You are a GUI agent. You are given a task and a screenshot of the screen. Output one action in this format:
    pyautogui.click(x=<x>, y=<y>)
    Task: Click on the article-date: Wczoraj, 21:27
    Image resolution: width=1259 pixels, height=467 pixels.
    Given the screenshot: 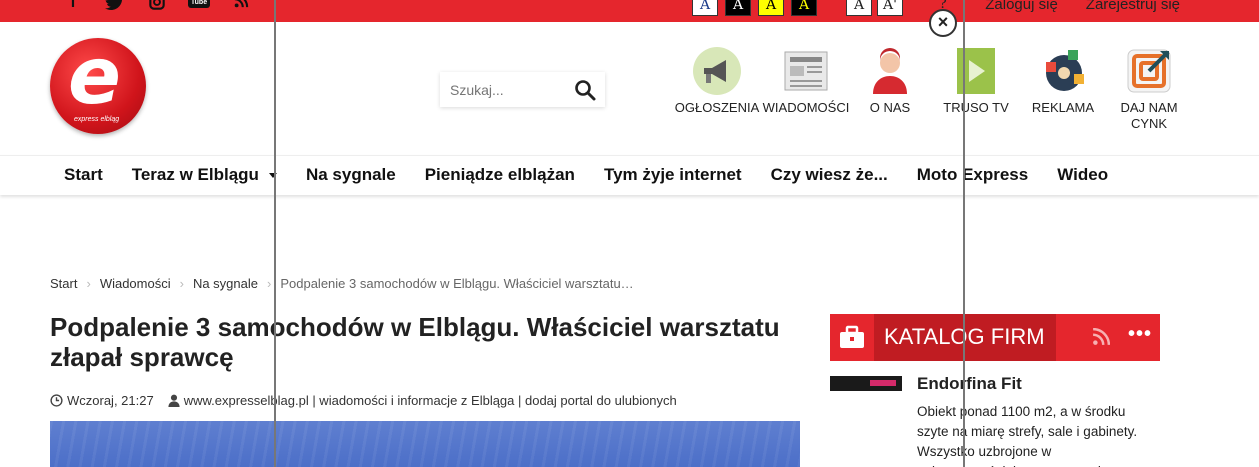 What is the action you would take?
    pyautogui.click(x=102, y=400)
    